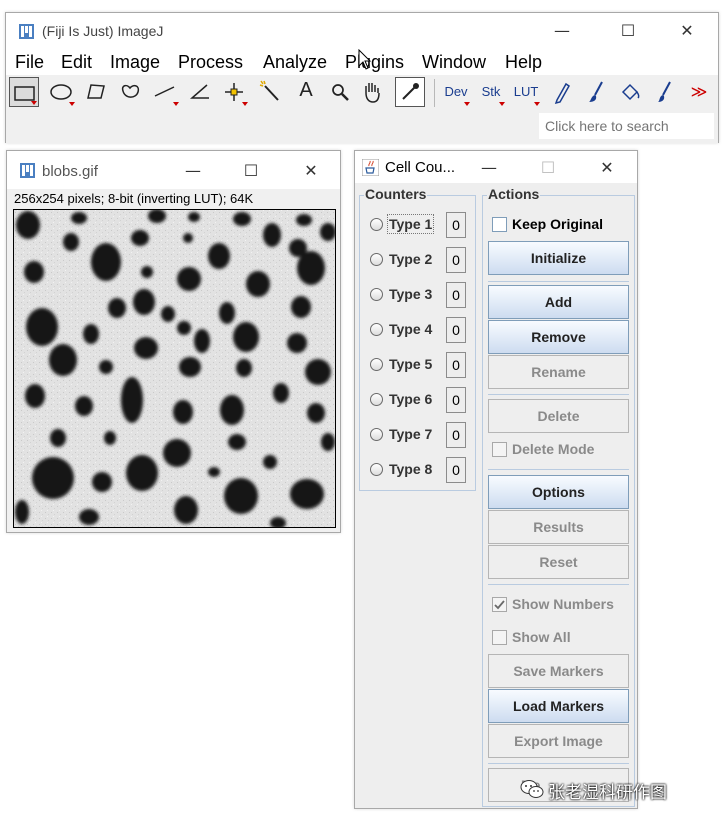 Image resolution: width=724 pixels, height=822 pixels. Describe the element at coordinates (626, 126) in the screenshot. I see `search-input` at that location.